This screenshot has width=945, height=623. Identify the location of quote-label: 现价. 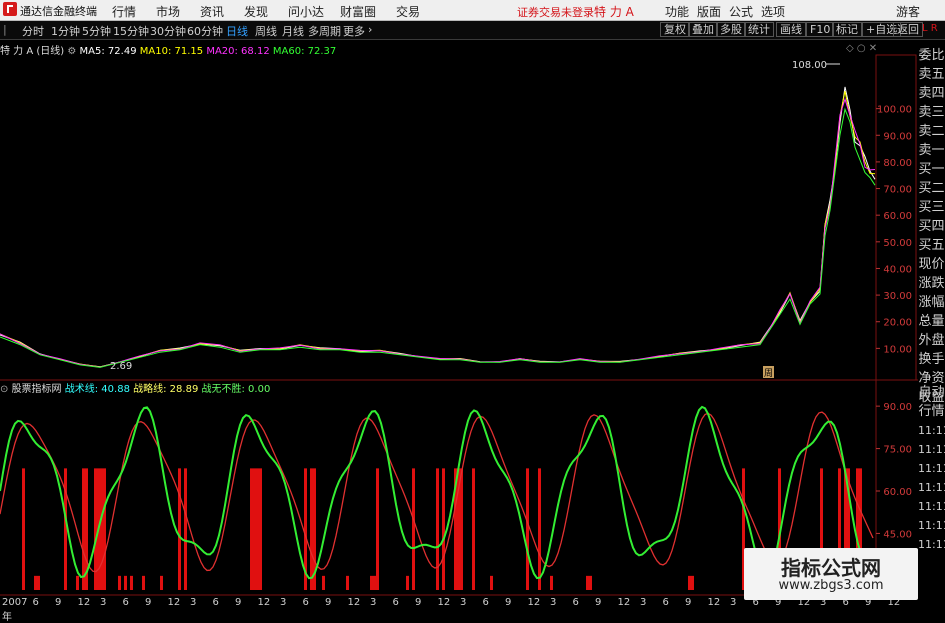
(931, 264).